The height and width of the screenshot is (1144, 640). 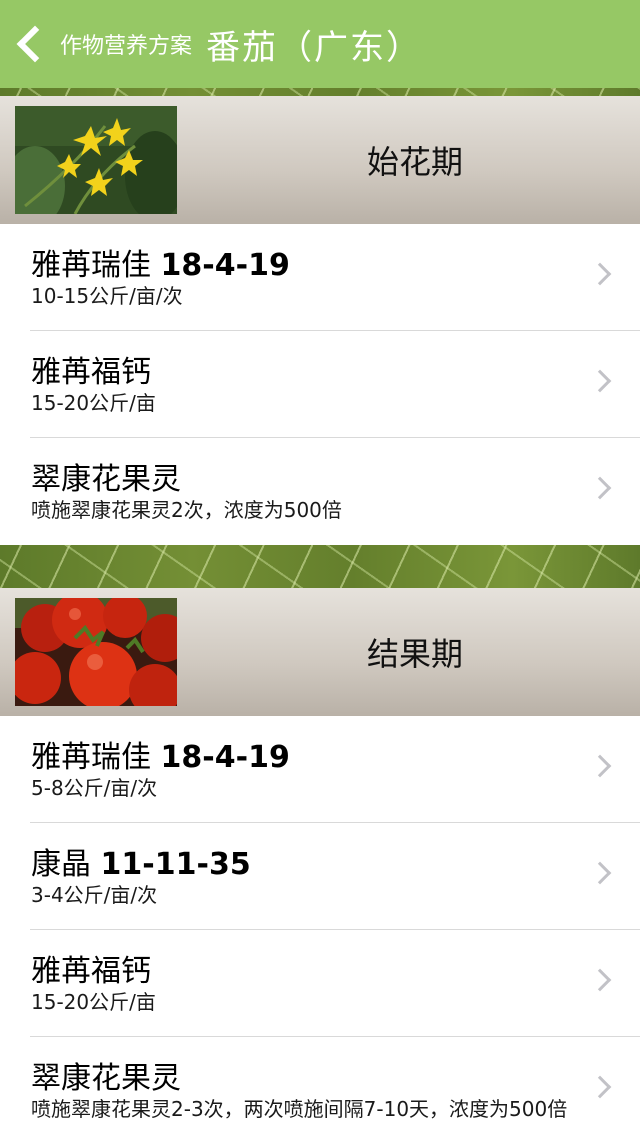 What do you see at coordinates (94, 788) in the screenshot?
I see `item-dosage: 5-8公斤/亩/次` at bounding box center [94, 788].